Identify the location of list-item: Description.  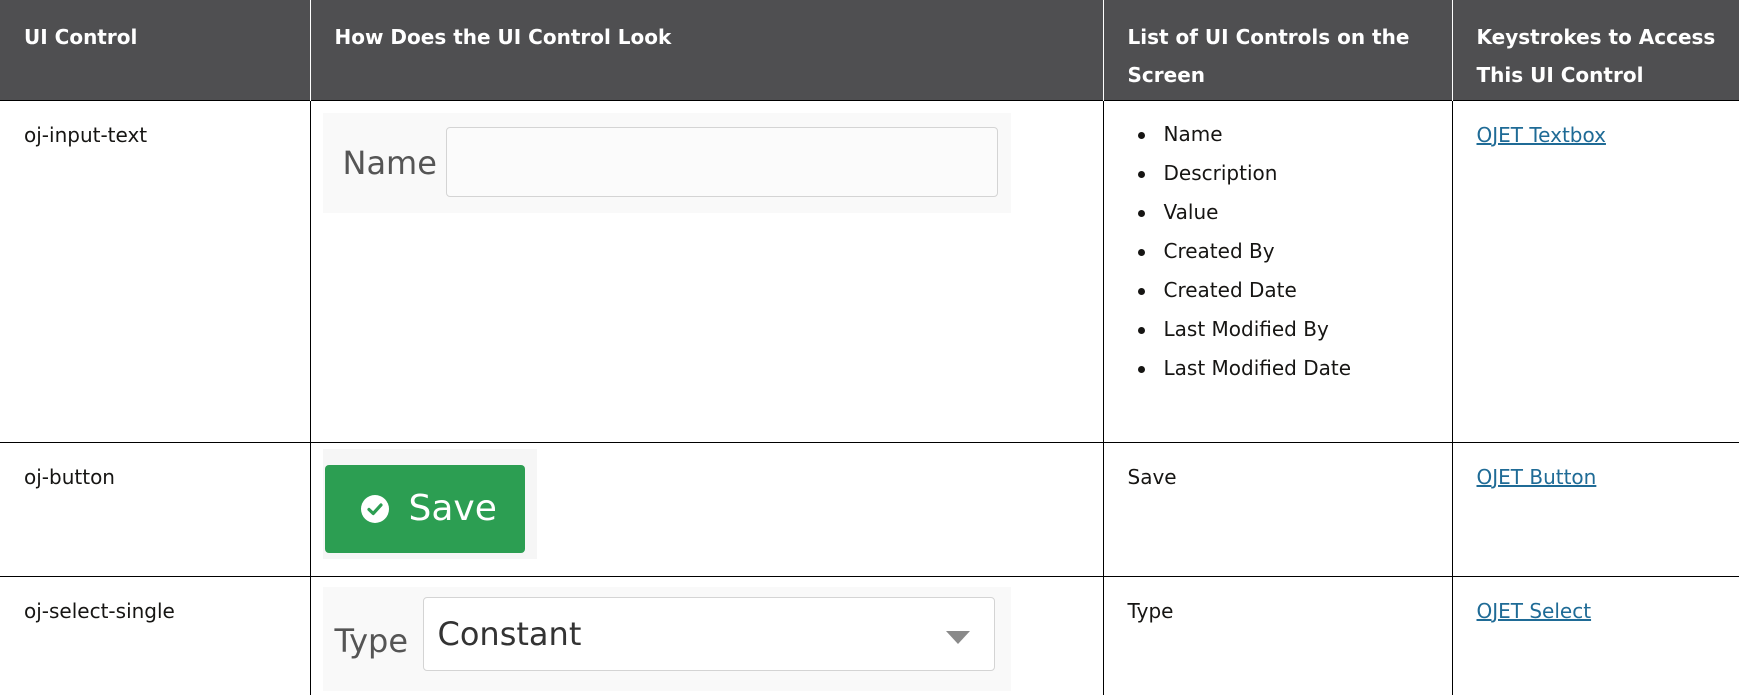
(1288, 173).